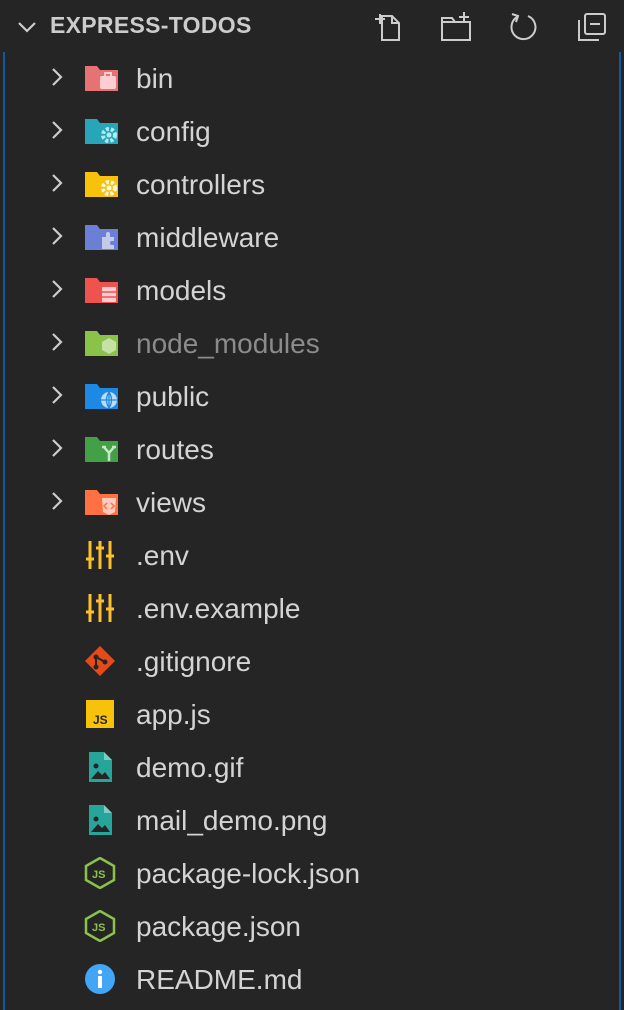  What do you see at coordinates (312, 184) in the screenshot?
I see `tree-folder-controllers: controllers` at bounding box center [312, 184].